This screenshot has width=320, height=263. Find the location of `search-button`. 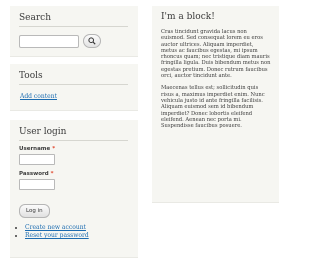

search-button is located at coordinates (92, 41).